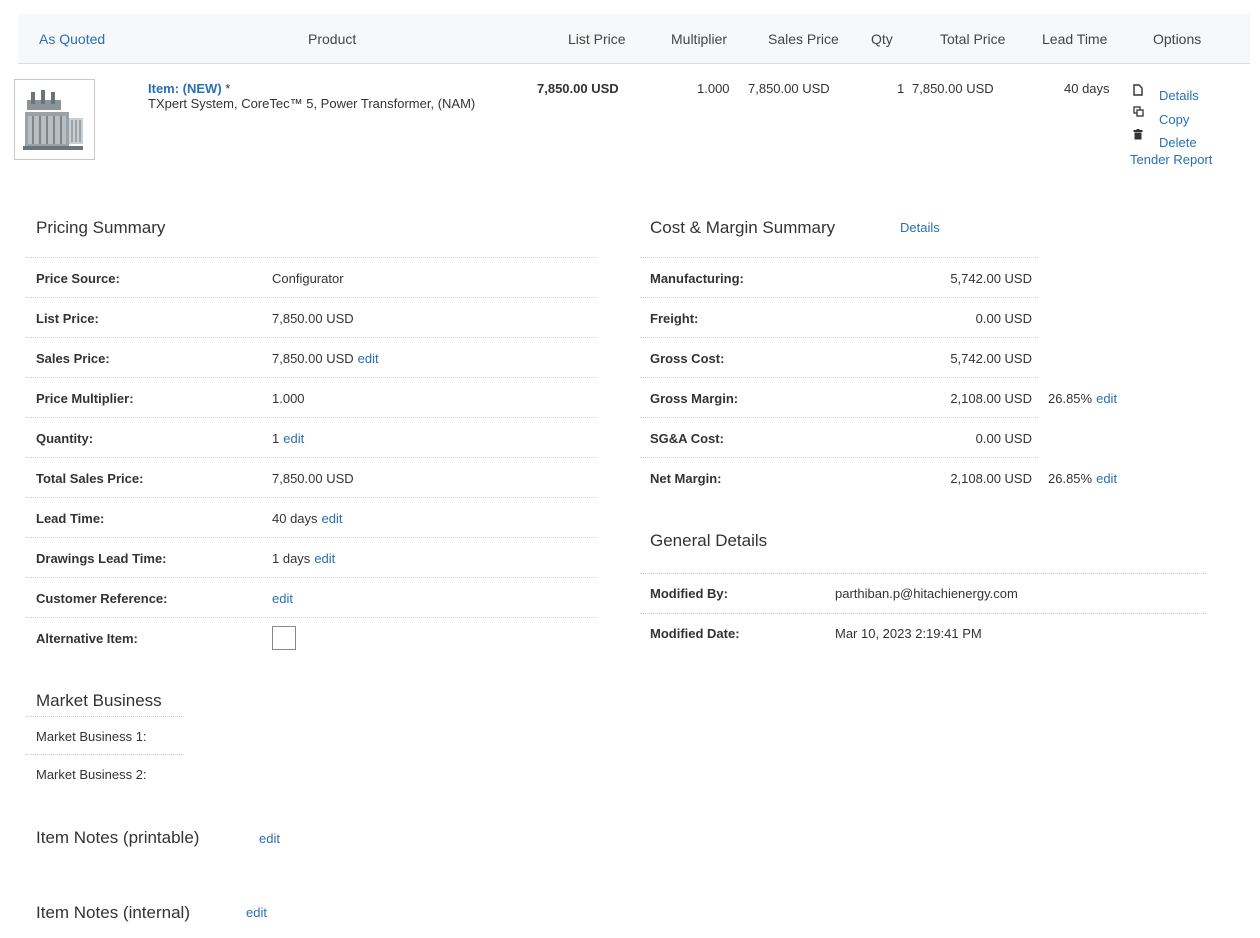 The width and height of the screenshot is (1260, 938). I want to click on cost-margin-row-value: 2,108.00 USD, so click(991, 478).